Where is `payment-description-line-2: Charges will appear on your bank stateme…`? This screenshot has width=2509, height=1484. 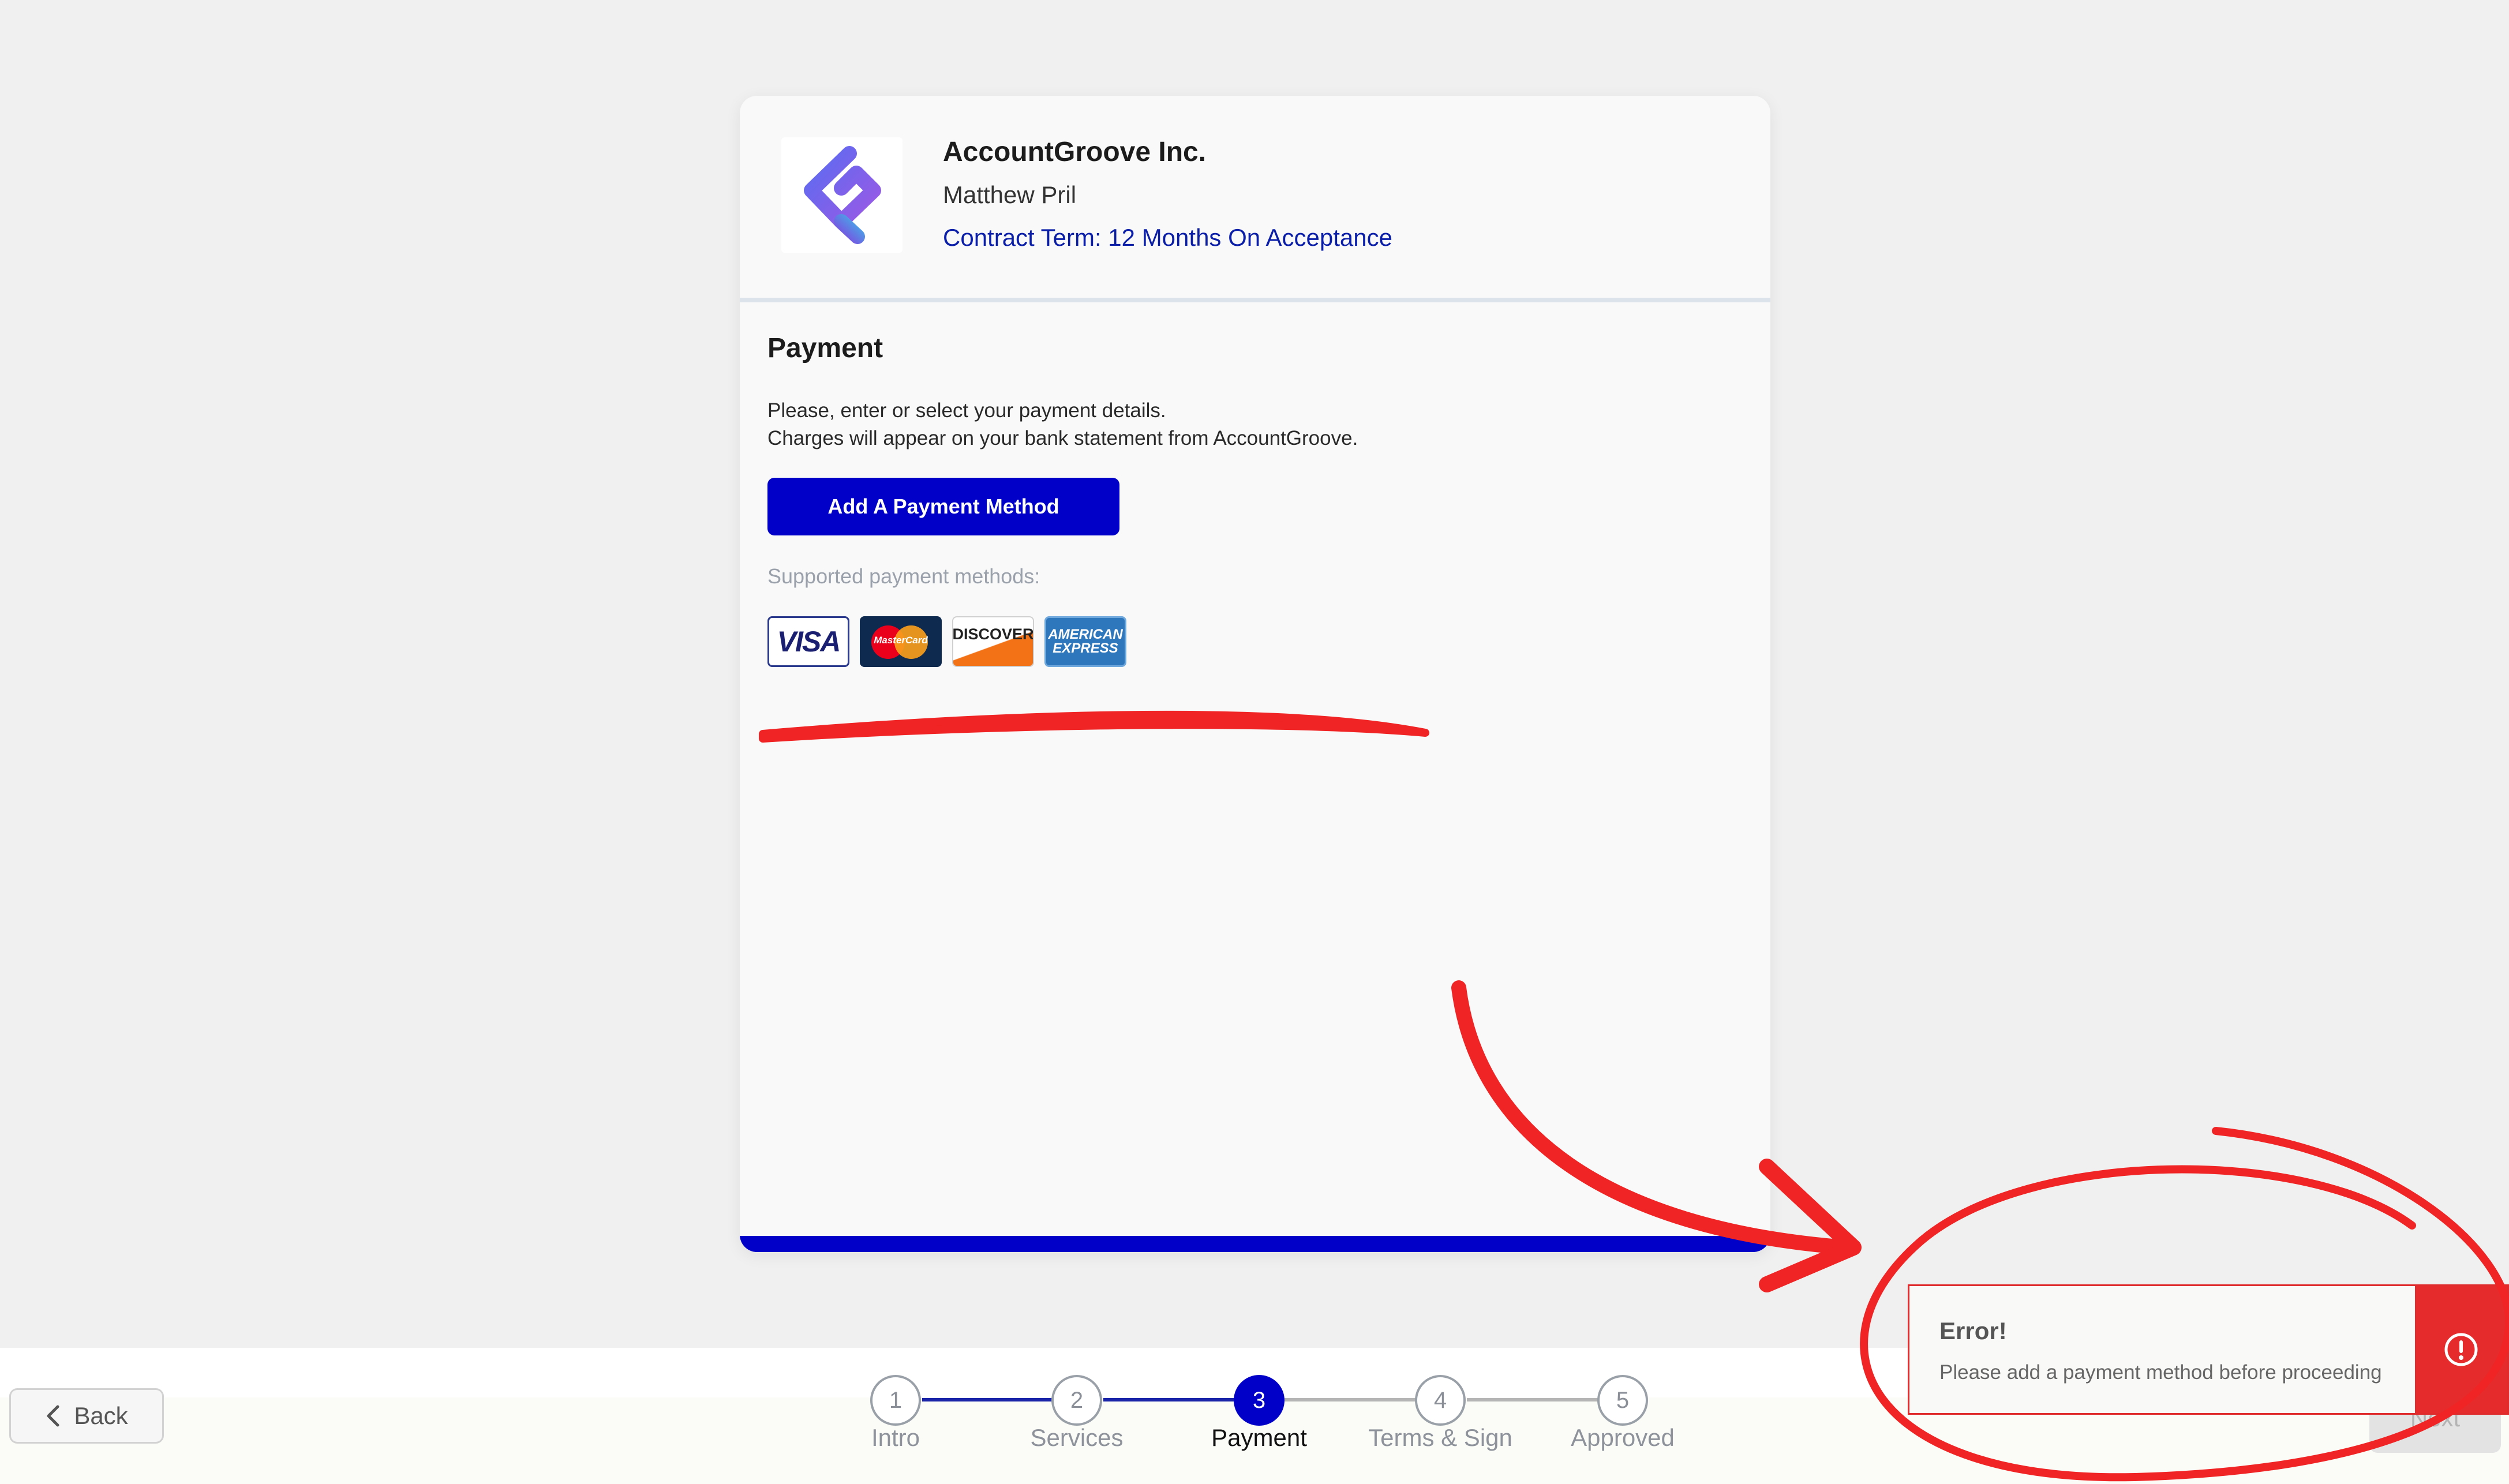 payment-description-line-2: Charges will appear on your bank stateme… is located at coordinates (1062, 438).